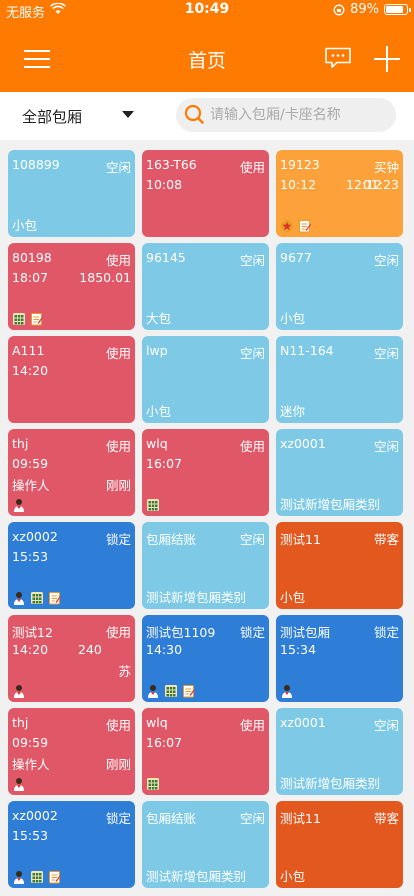  I want to click on room-name: xz0001, so click(303, 443).